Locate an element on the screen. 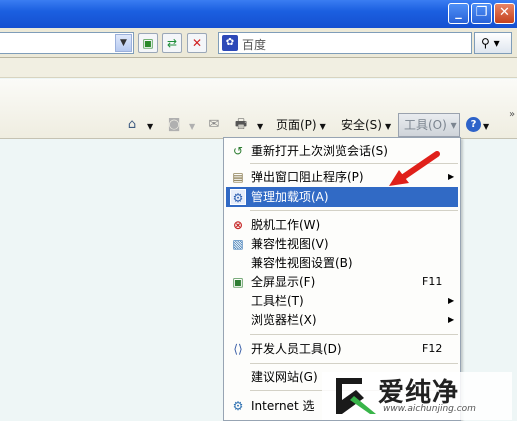 The width and height of the screenshot is (517, 421). close-window-button: ✕ is located at coordinates (504, 13).